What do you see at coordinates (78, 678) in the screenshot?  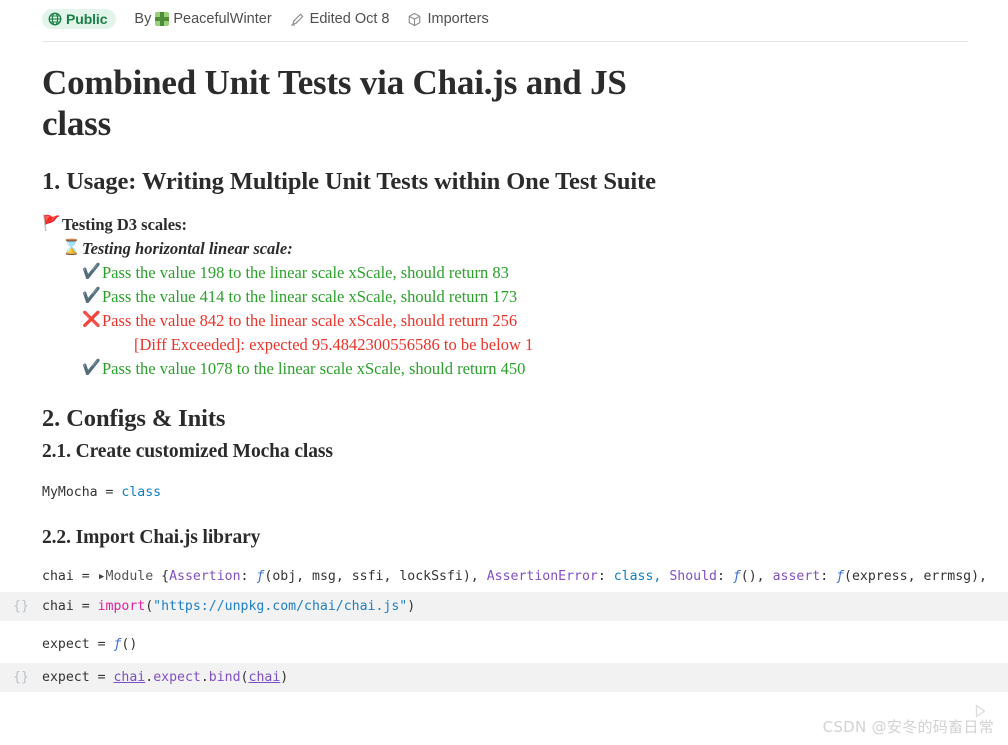 I see `expect-lhs: expect =` at bounding box center [78, 678].